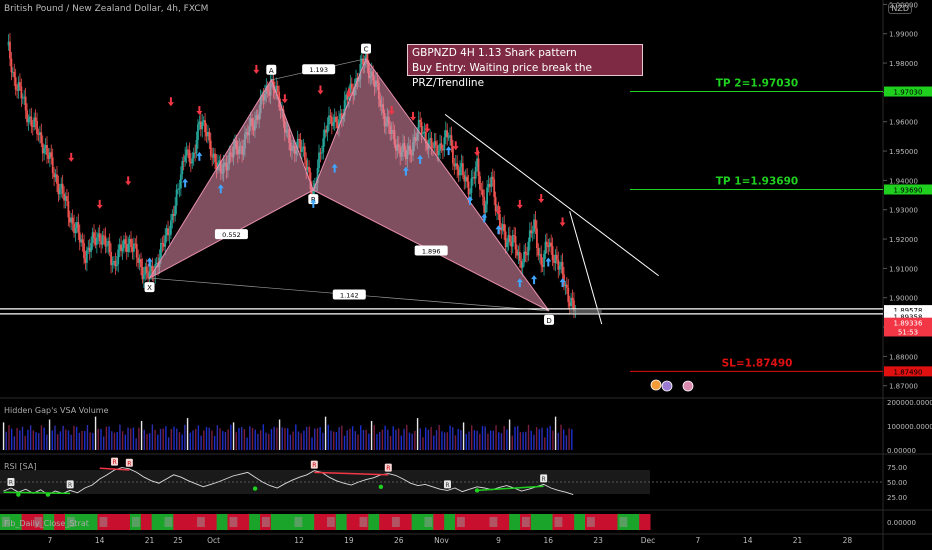  What do you see at coordinates (757, 363) in the screenshot?
I see `level-label-sl: SL=1.87490` at bounding box center [757, 363].